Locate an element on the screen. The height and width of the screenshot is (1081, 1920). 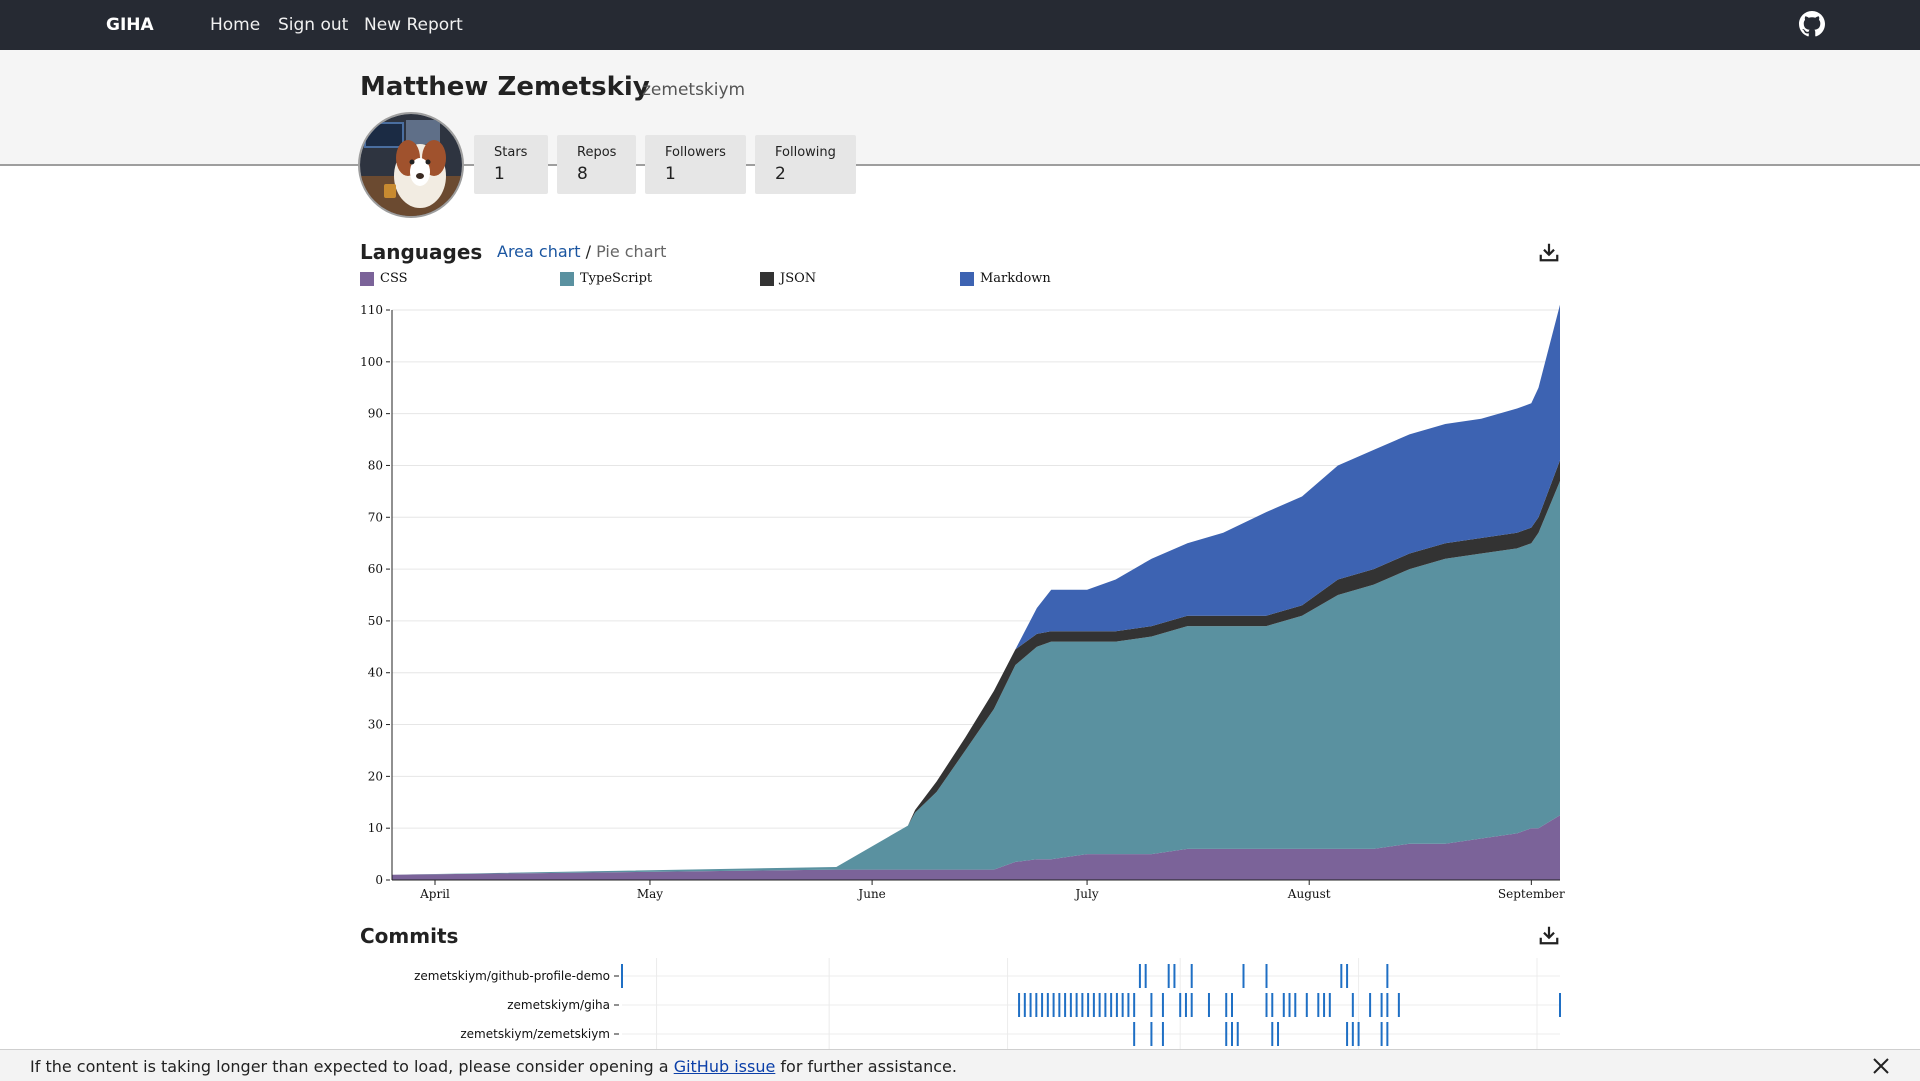
legend-label: TypeScript is located at coordinates (616, 278).